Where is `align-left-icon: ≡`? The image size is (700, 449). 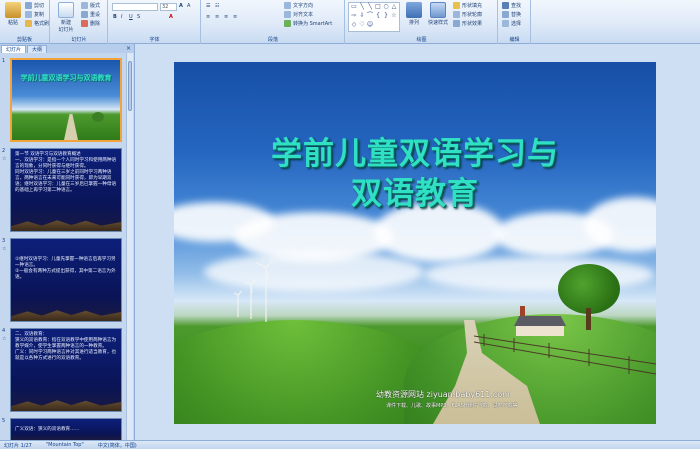
align-left-icon: ≡ is located at coordinates (208, 17).